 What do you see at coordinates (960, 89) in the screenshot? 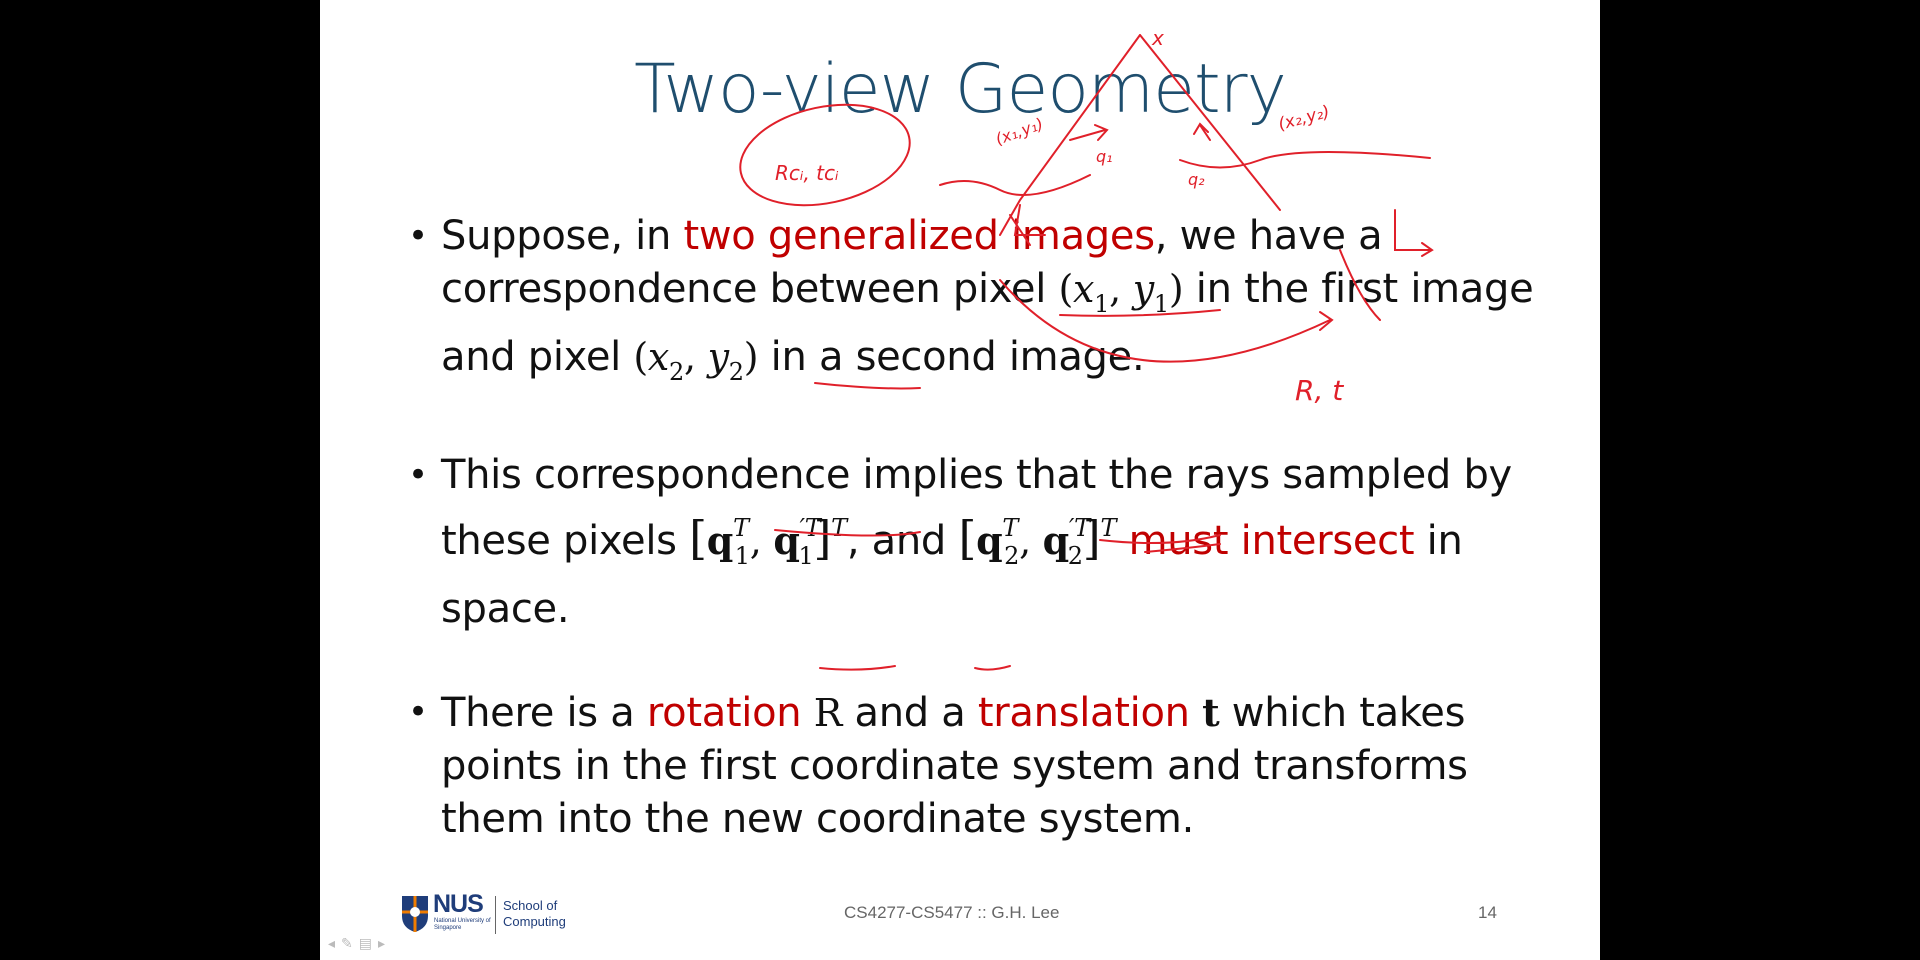
I see `slide-title: Two-view Geometry` at bounding box center [960, 89].